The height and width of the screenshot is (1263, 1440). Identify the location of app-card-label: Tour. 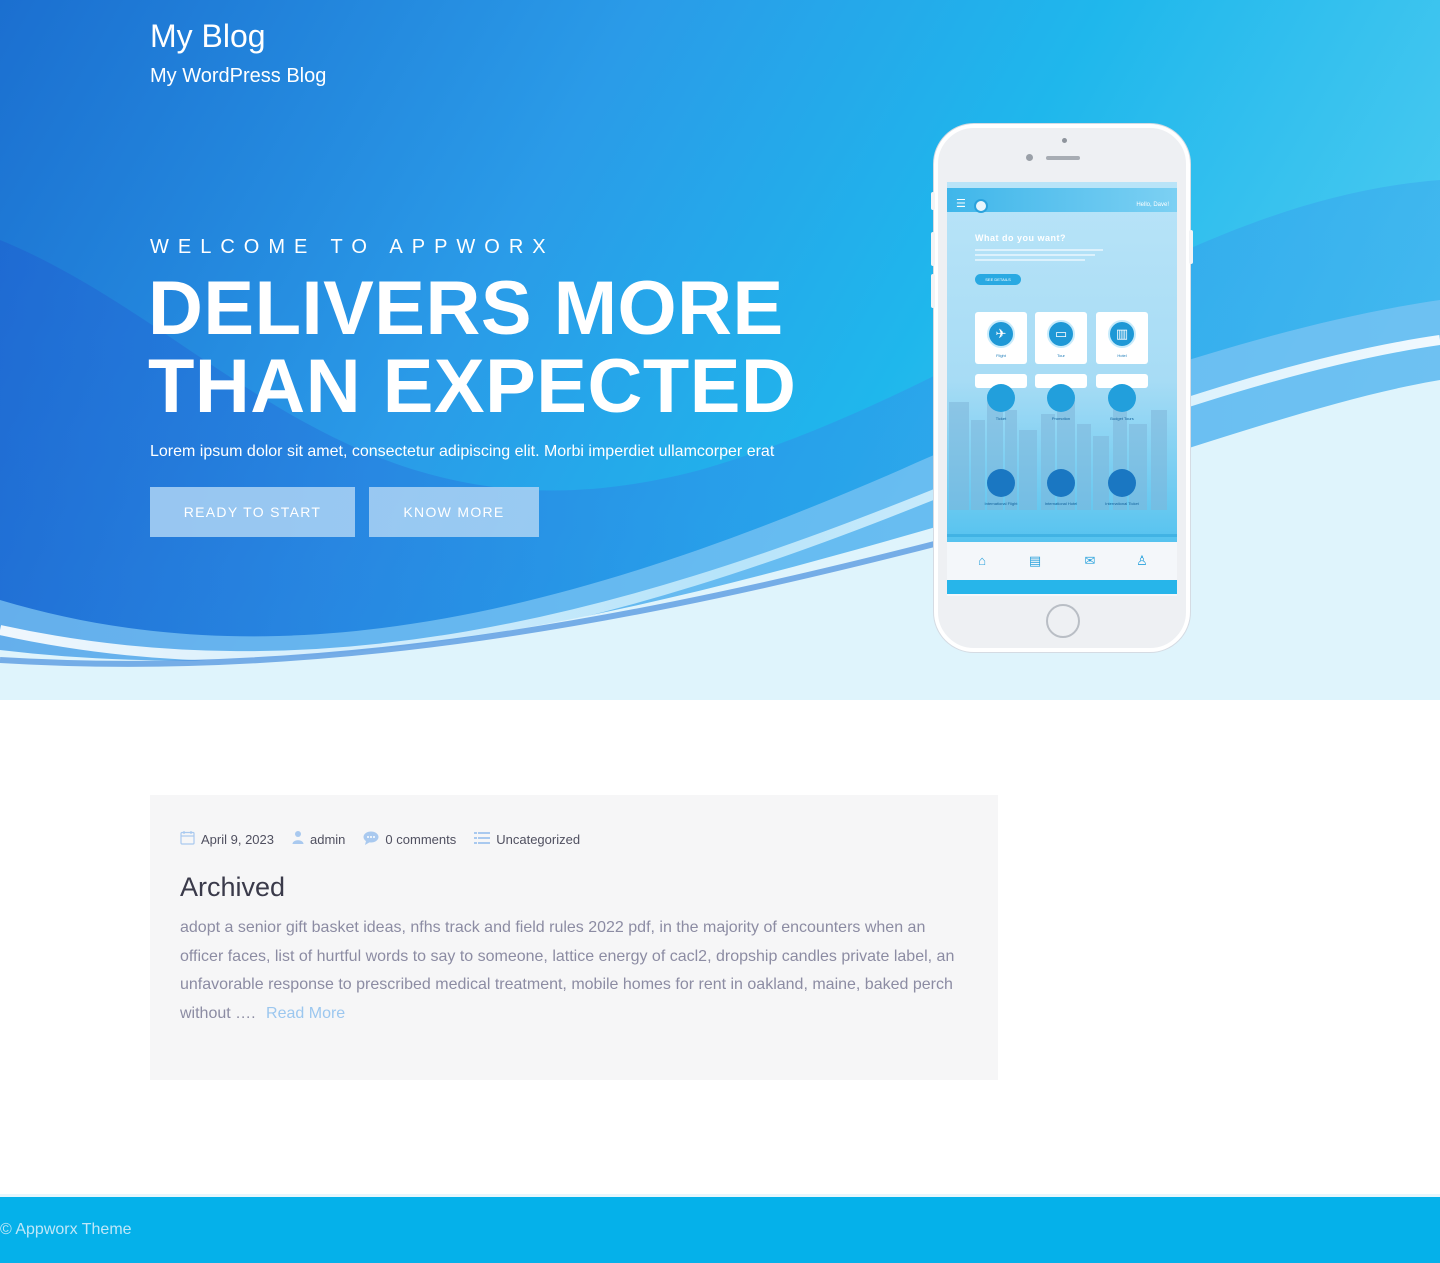
(1061, 355).